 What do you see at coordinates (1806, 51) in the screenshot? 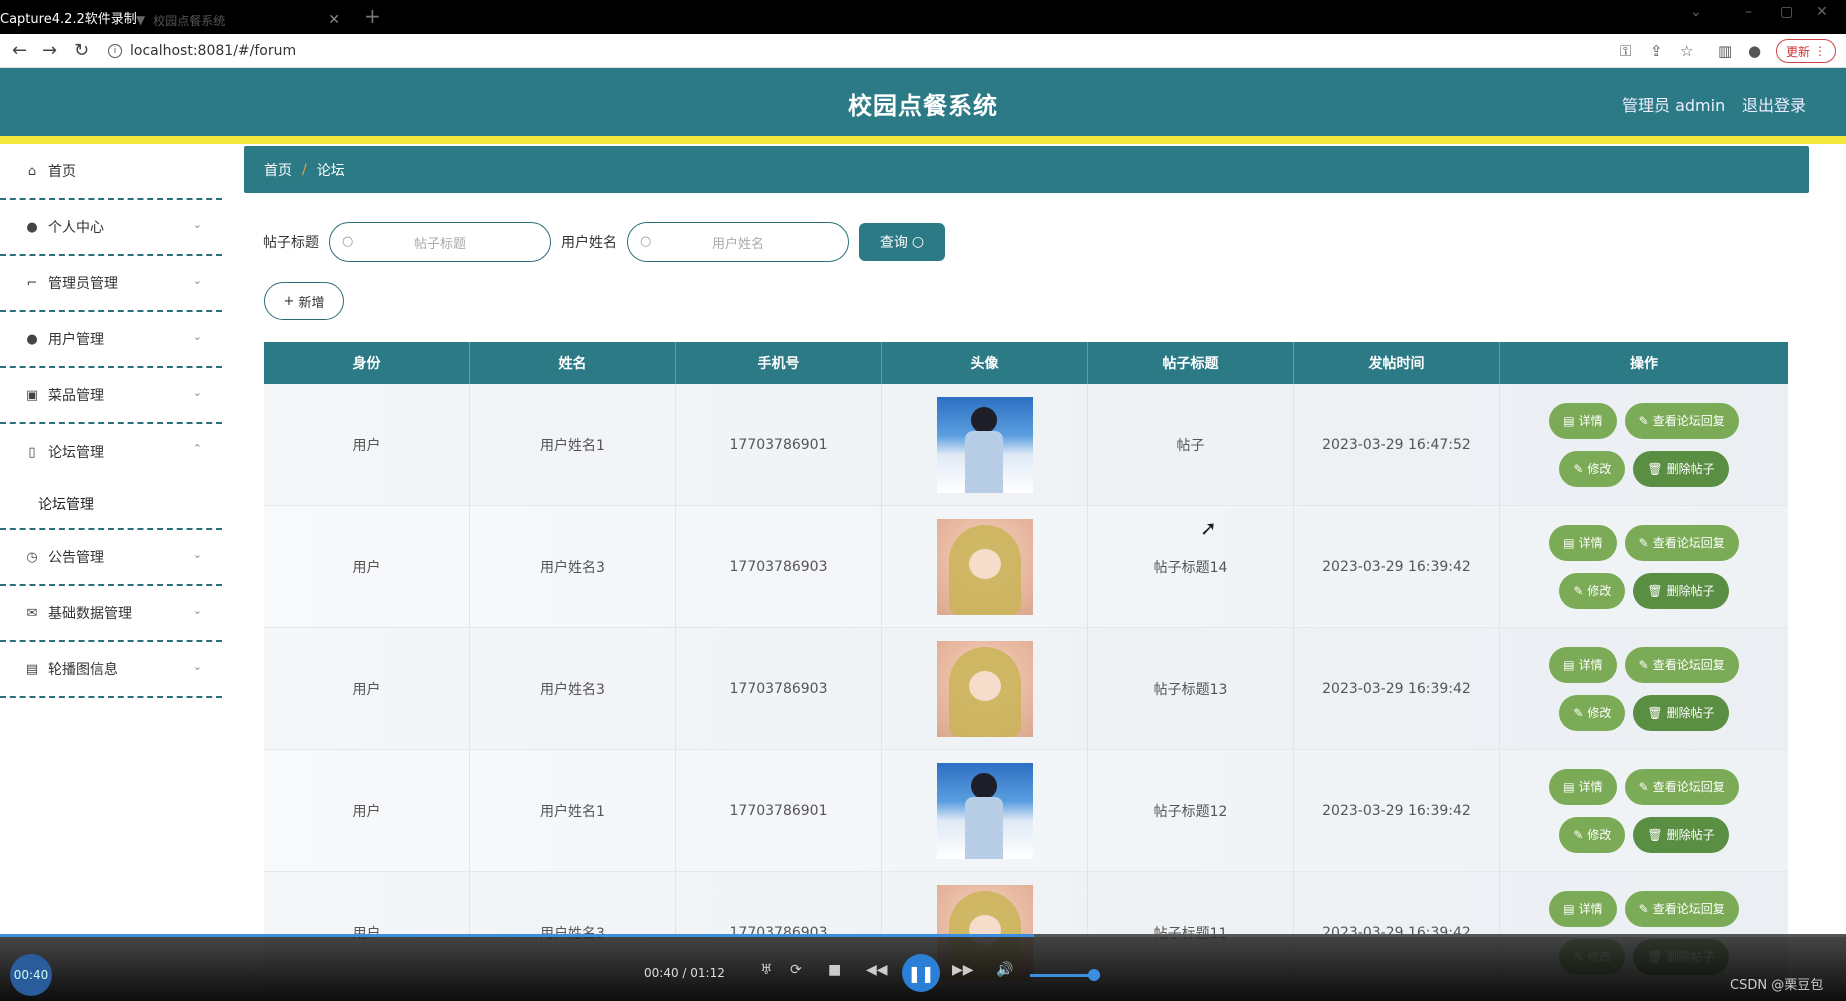
I see `update-button: 更新 ⋮` at bounding box center [1806, 51].